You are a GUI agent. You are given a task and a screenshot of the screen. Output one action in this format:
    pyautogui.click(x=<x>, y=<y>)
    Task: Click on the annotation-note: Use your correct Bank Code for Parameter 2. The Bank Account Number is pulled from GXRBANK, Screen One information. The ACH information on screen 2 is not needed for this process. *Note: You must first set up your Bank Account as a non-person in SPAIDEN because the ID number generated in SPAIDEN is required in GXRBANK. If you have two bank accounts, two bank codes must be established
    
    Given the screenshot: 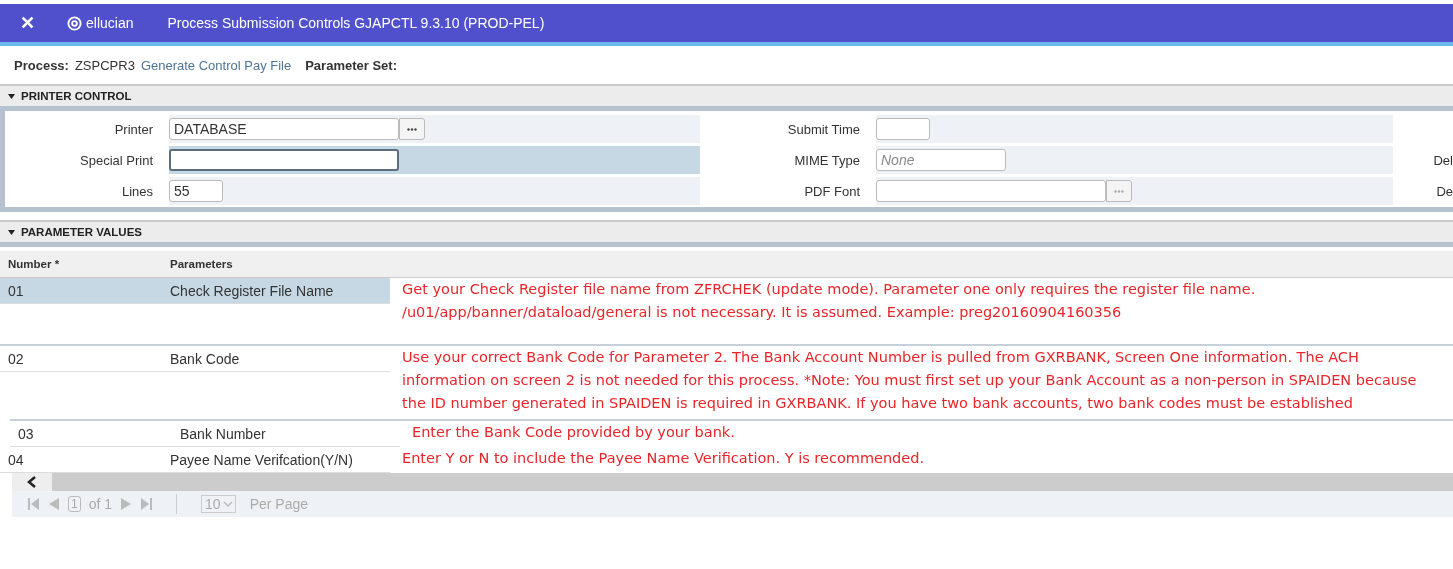 What is the action you would take?
    pyautogui.click(x=909, y=380)
    